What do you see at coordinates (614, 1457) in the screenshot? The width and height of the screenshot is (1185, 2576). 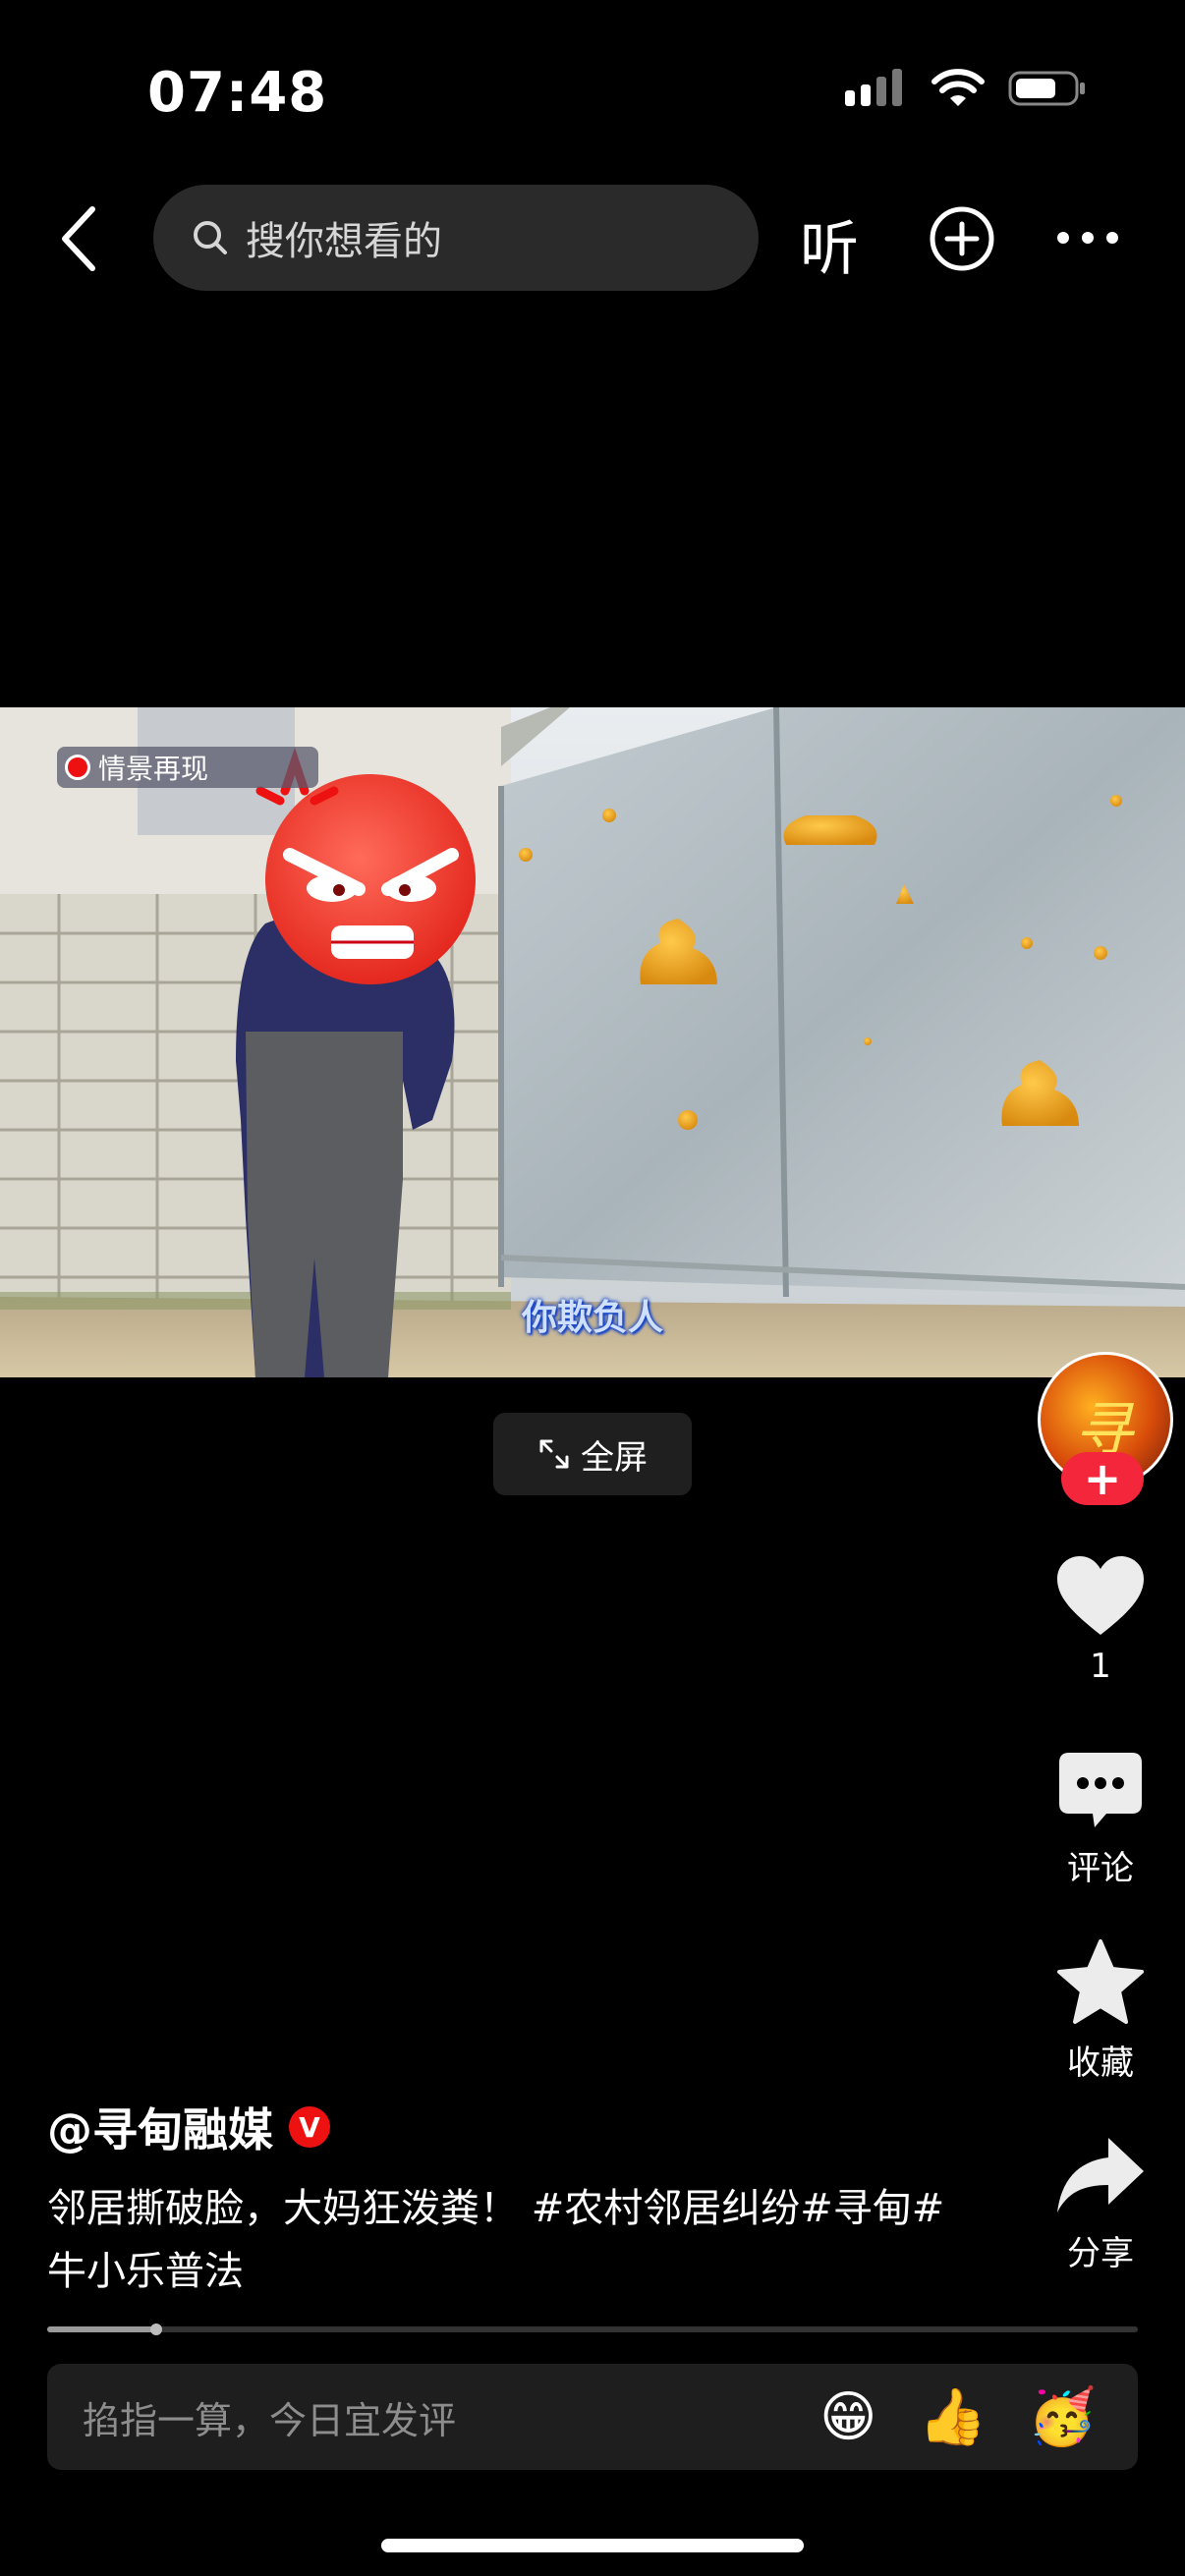 I see `fullscreen-label: 全屏` at bounding box center [614, 1457].